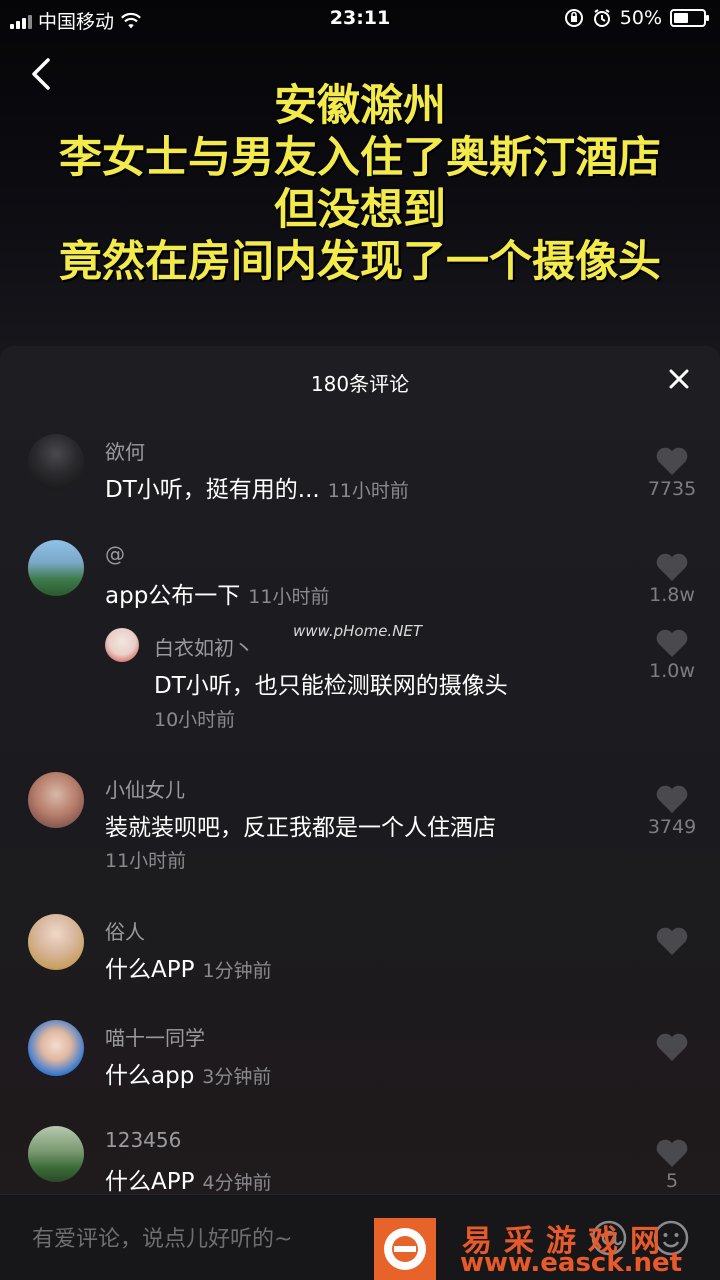 The width and height of the screenshot is (720, 1280). Describe the element at coordinates (358, 631) in the screenshot. I see `watermark-text: www.pHome.NET` at that location.